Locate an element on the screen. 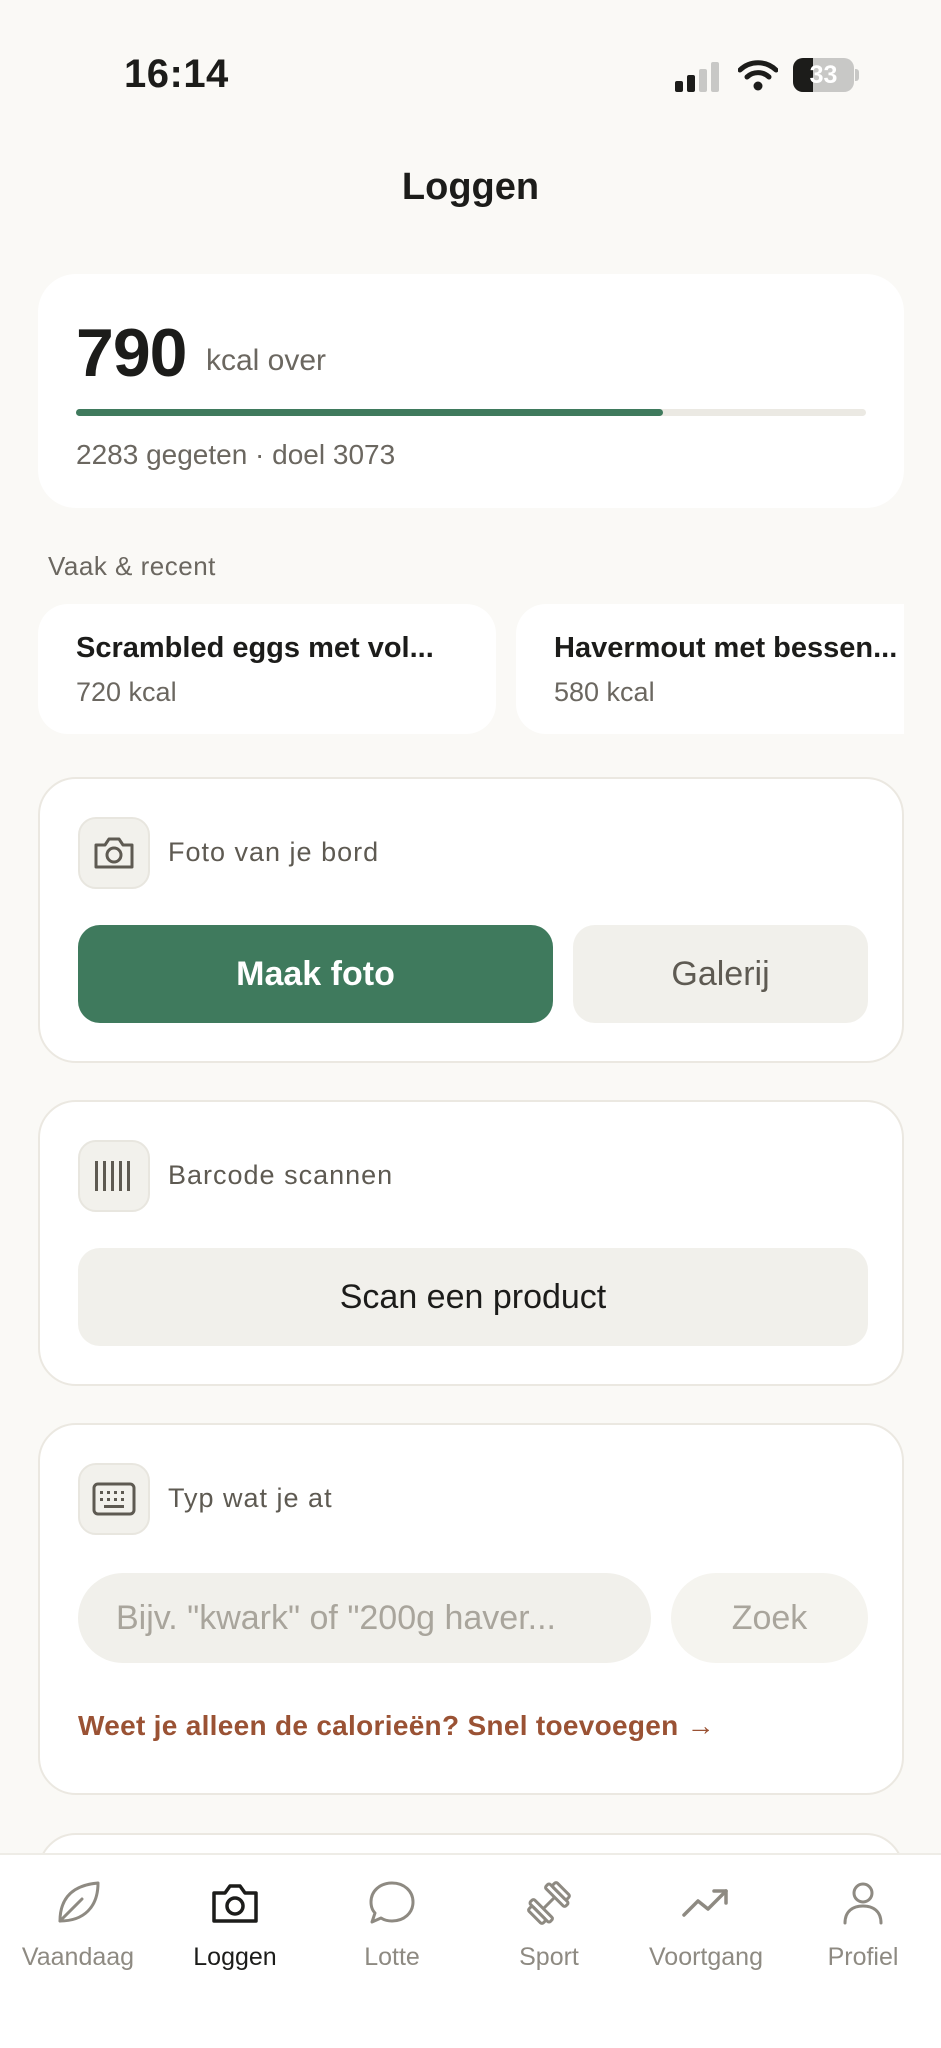  nav-label: Sport is located at coordinates (549, 1957).